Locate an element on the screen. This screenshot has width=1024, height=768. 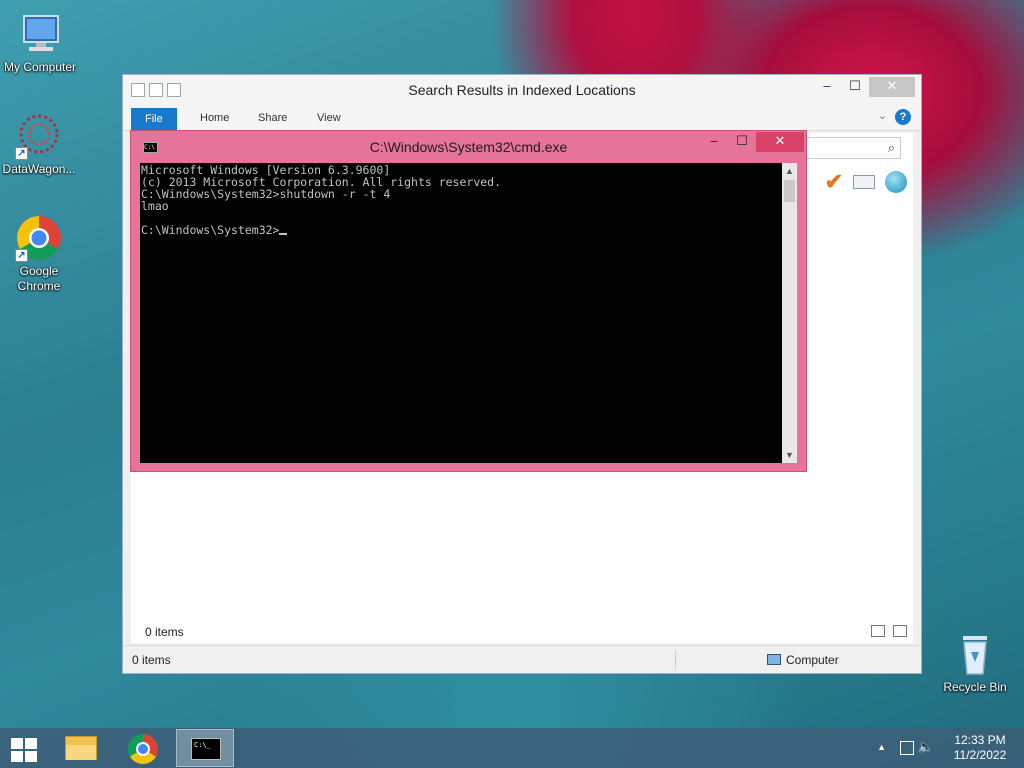
check-icon: ✔ is located at coordinates (834, 182).